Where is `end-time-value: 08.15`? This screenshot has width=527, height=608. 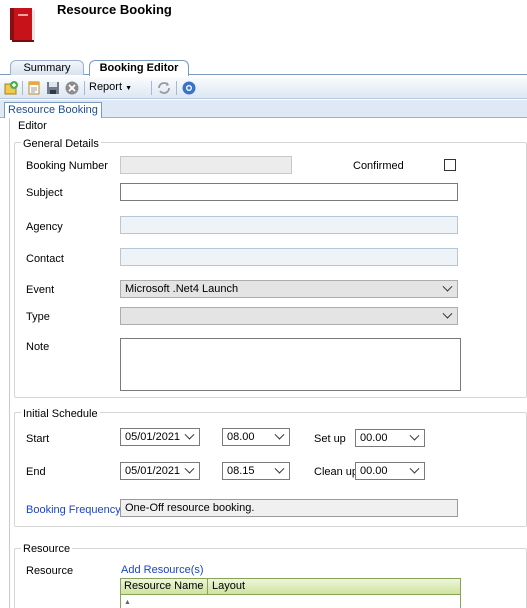 end-time-value: 08.15 is located at coordinates (241, 471).